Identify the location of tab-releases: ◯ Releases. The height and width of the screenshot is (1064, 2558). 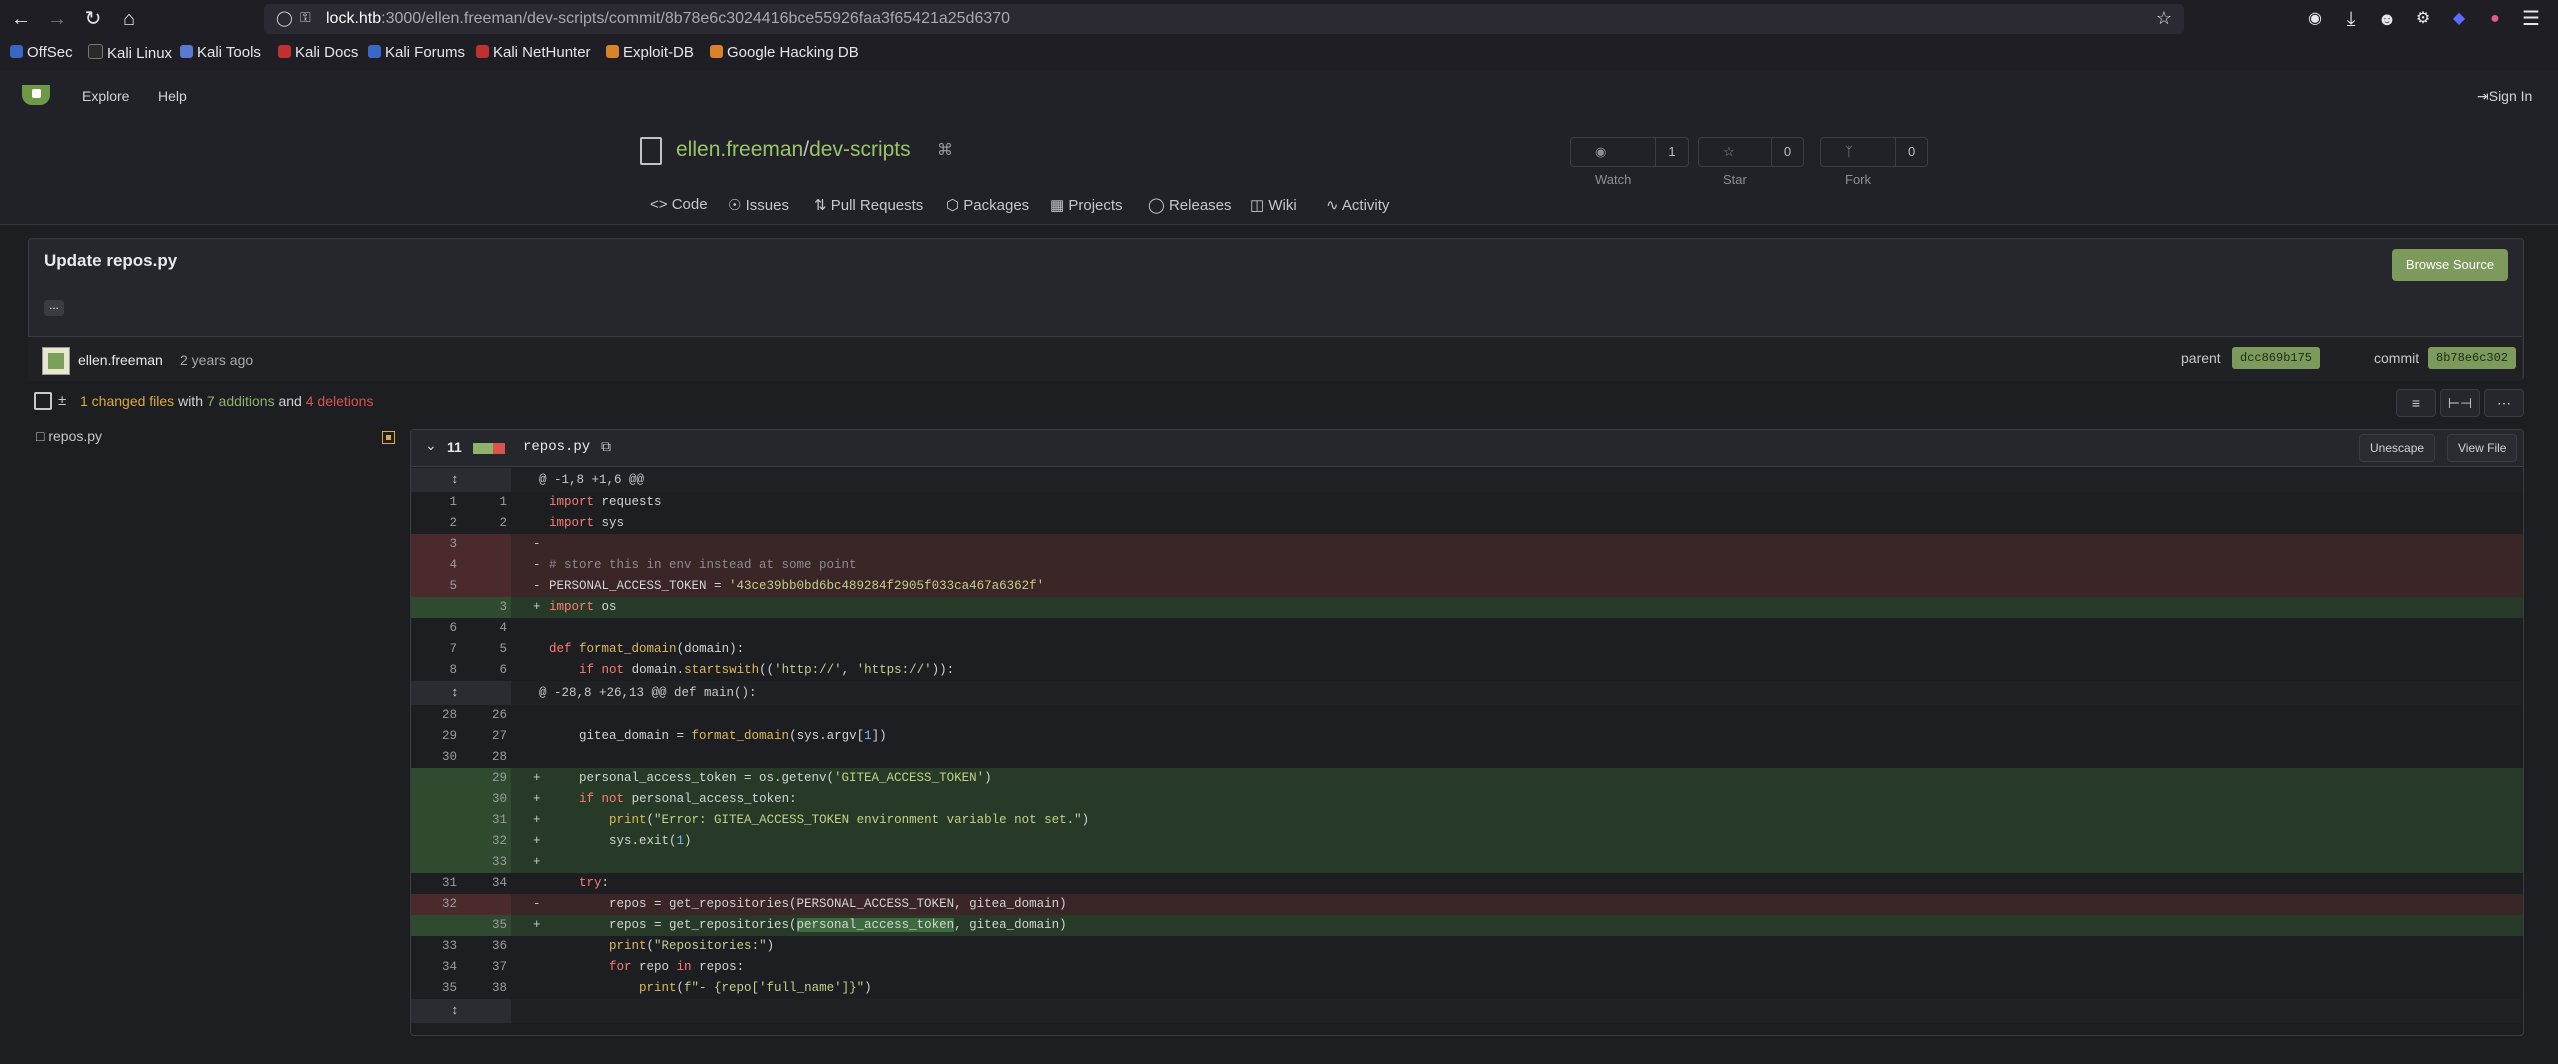
(1190, 205).